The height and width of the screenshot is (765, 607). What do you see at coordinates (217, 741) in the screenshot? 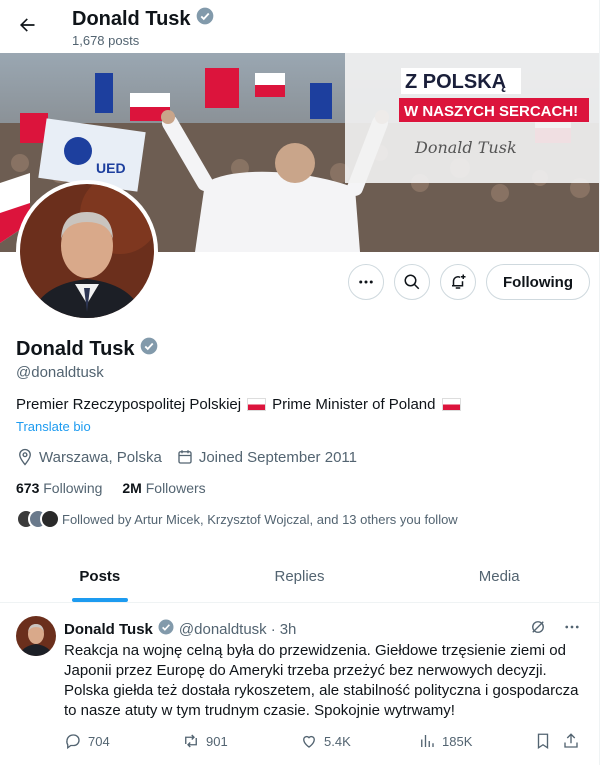
I see `repost-count: 901` at bounding box center [217, 741].